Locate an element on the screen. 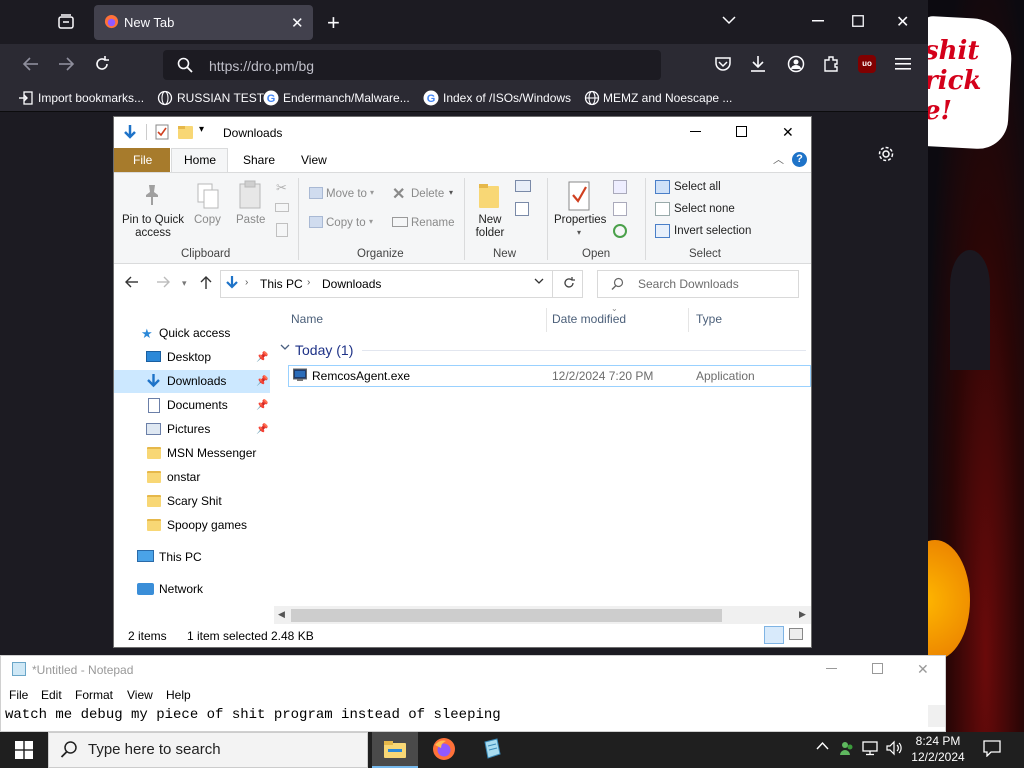 Image resolution: width=1024 pixels, height=768 pixels. url-text: https://dro.pm/bg is located at coordinates (261, 66).